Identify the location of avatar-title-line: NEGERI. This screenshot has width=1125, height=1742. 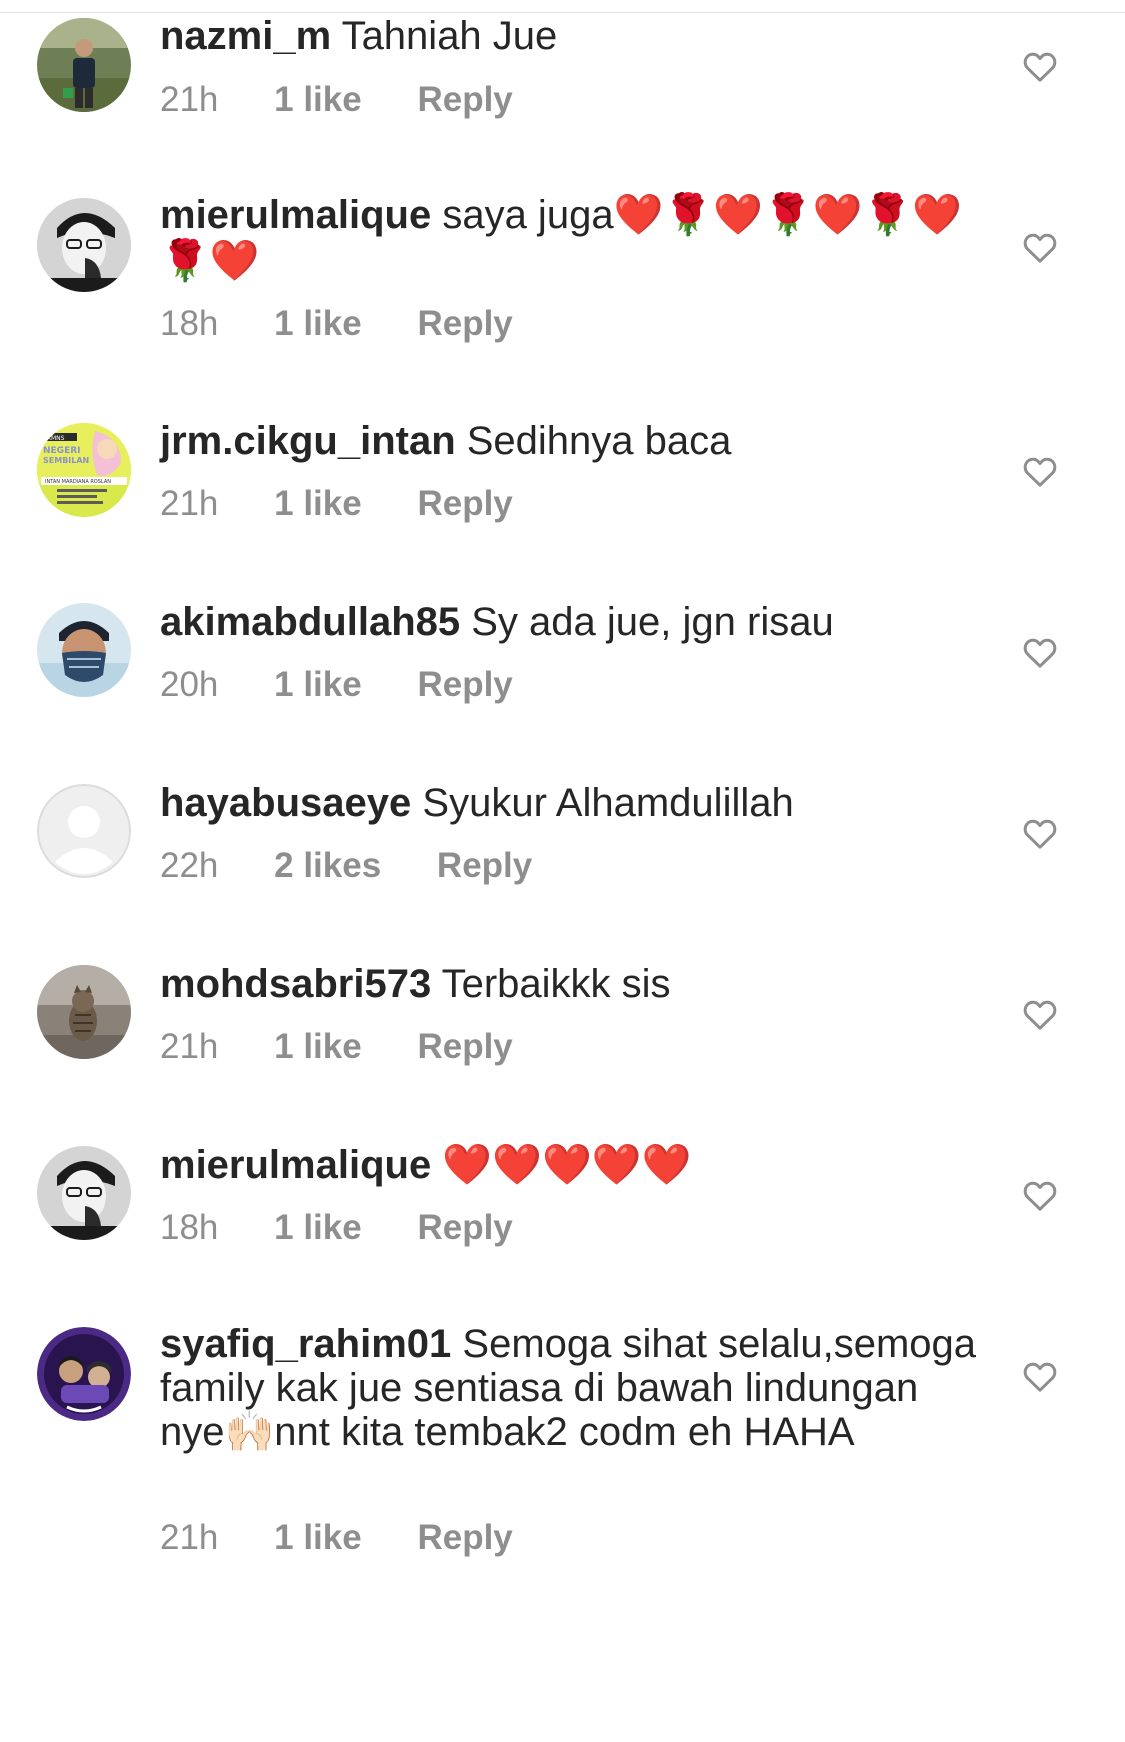
(62, 451).